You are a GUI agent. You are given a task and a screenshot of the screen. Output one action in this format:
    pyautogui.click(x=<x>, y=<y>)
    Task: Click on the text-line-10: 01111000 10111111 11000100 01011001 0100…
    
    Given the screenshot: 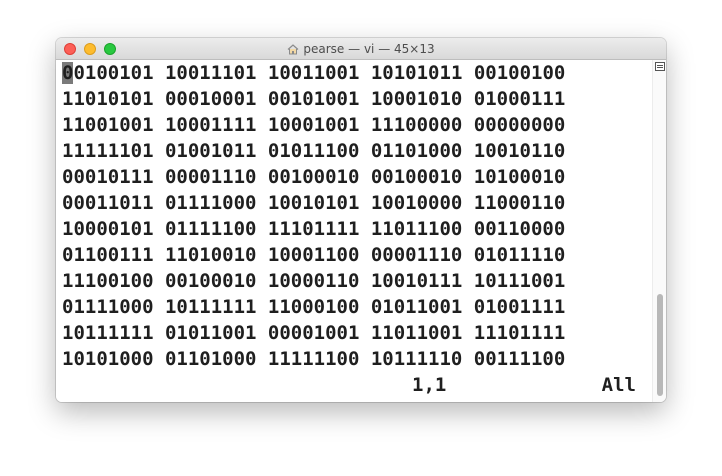 What is the action you would take?
    pyautogui.click(x=314, y=307)
    